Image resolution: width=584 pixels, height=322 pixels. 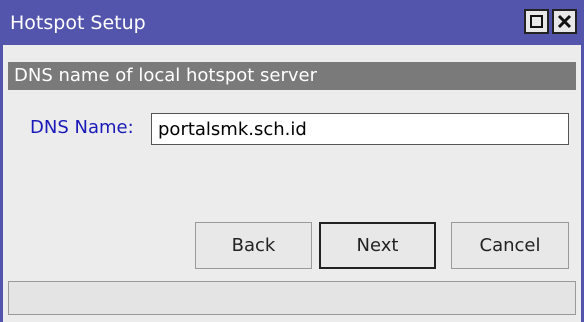 I want to click on close-icon, so click(x=564, y=21).